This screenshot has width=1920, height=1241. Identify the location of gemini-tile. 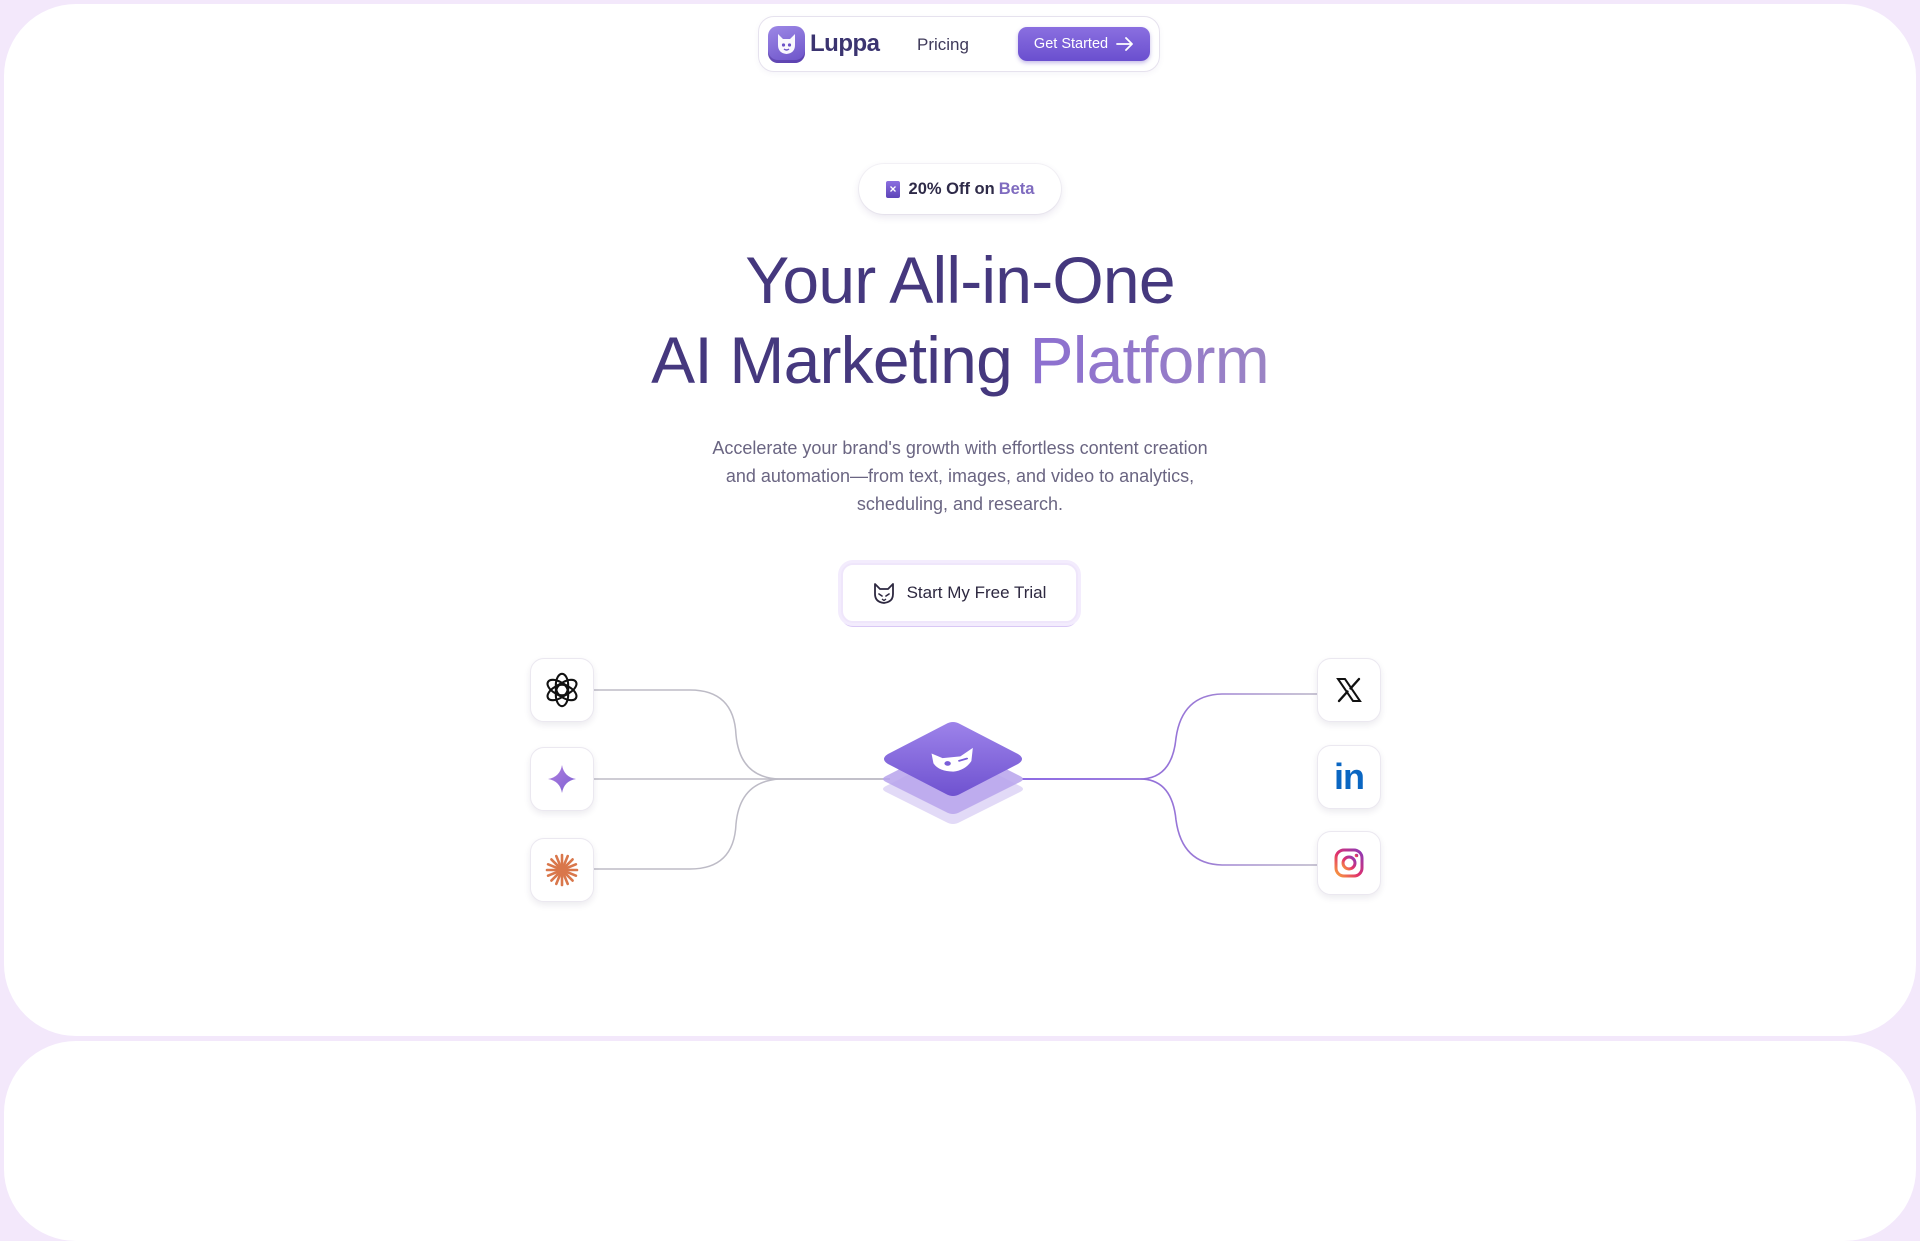
(562, 779).